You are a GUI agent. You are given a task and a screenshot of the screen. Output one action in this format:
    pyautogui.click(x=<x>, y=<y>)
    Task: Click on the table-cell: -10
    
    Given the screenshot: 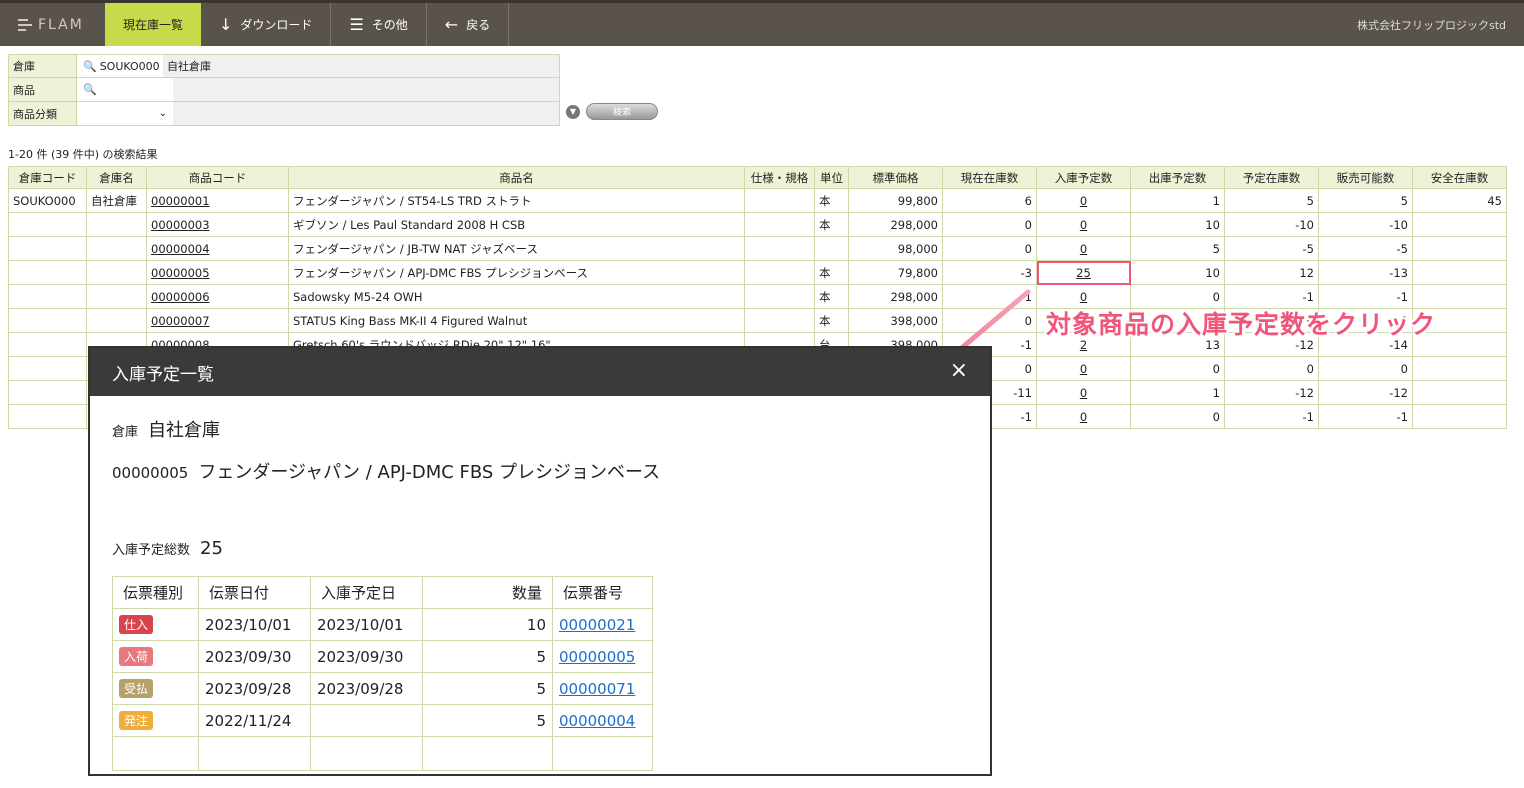 What is the action you would take?
    pyautogui.click(x=1365, y=224)
    